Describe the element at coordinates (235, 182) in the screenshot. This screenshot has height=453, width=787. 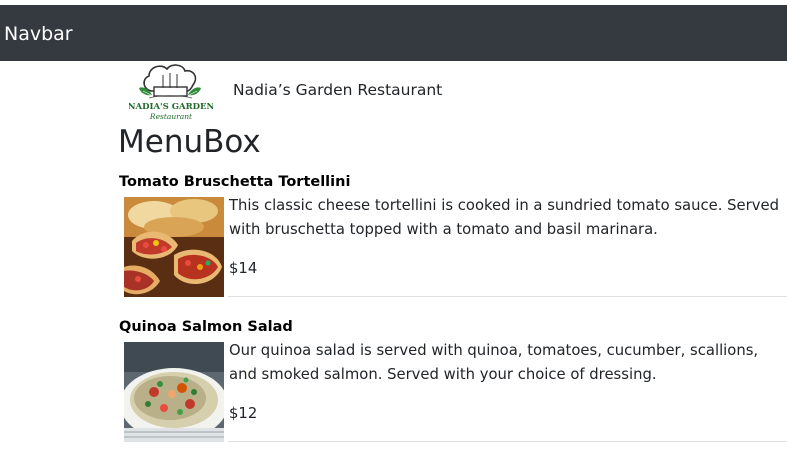
I see `menu-item-name: Tomato Bruschetta Tortellini` at that location.